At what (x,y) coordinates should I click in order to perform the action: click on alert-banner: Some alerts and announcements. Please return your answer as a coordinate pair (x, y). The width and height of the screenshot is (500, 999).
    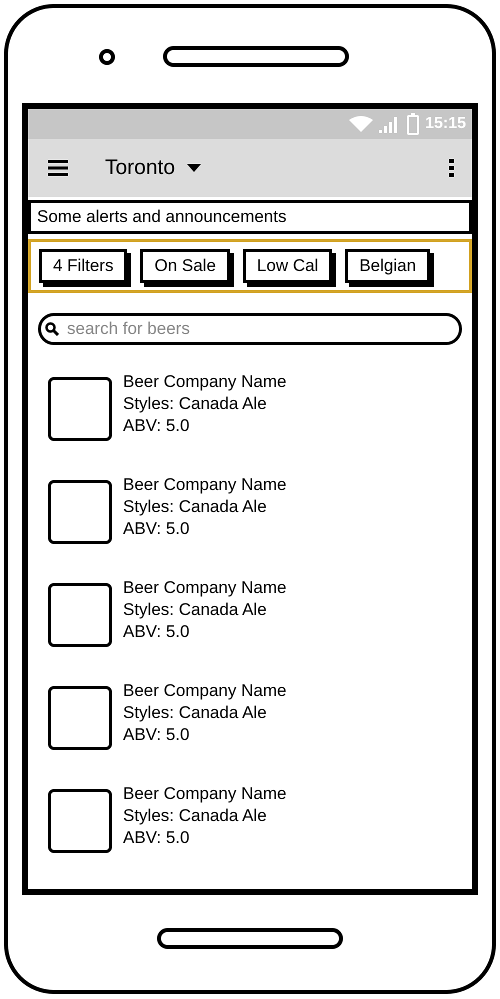
    Looking at the image, I should click on (250, 217).